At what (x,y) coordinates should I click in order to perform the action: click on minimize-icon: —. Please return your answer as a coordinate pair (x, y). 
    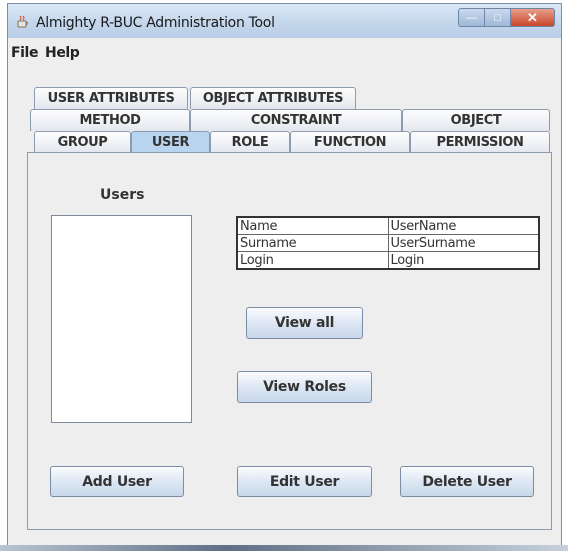
    Looking at the image, I should click on (471, 17).